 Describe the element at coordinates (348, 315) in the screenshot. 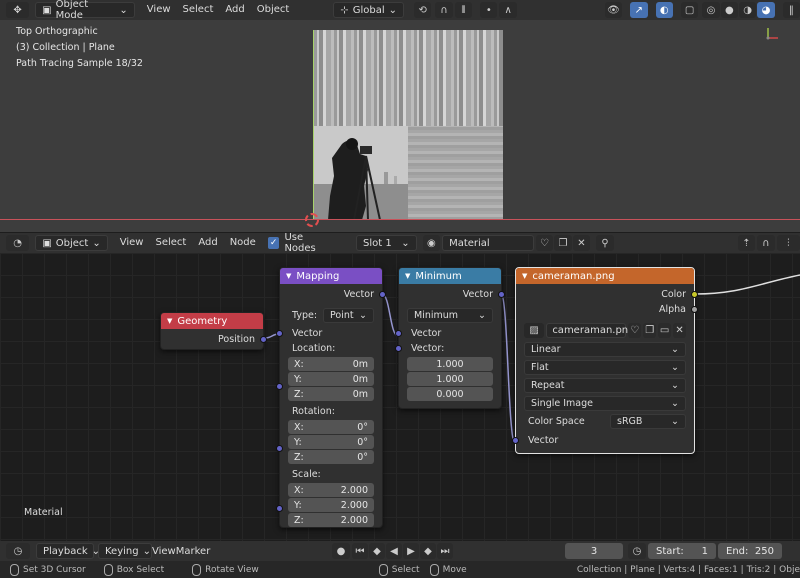

I see `type-dropdown: Point ⌄` at that location.